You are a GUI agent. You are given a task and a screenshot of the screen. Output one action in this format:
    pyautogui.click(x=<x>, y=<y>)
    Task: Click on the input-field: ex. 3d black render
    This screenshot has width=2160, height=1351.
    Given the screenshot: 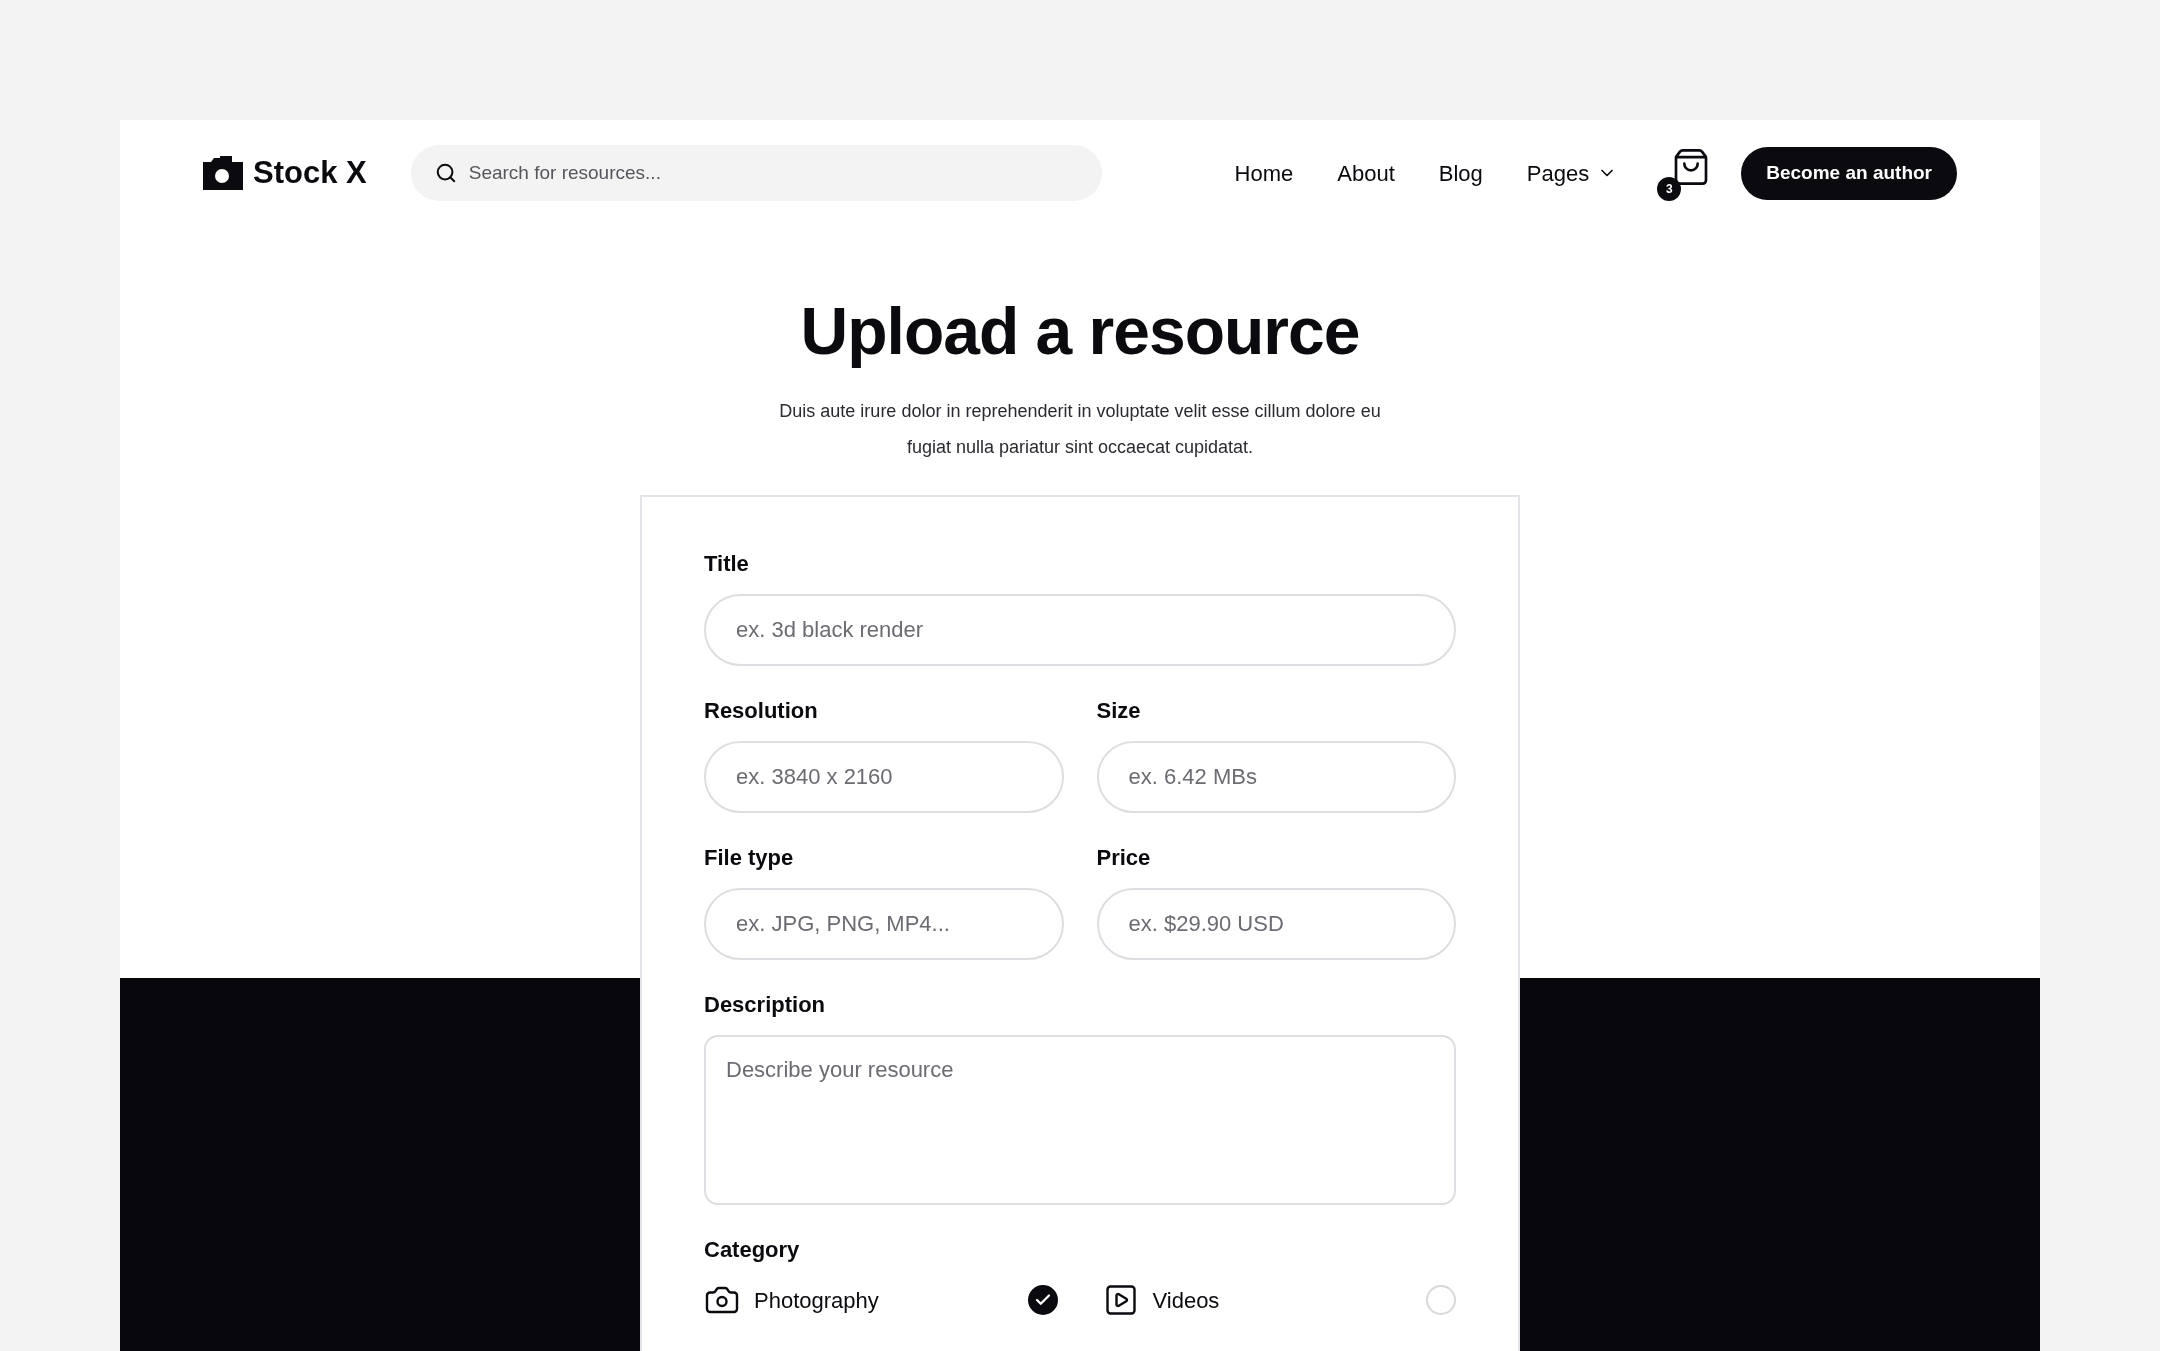 What is the action you would take?
    pyautogui.click(x=1080, y=630)
    